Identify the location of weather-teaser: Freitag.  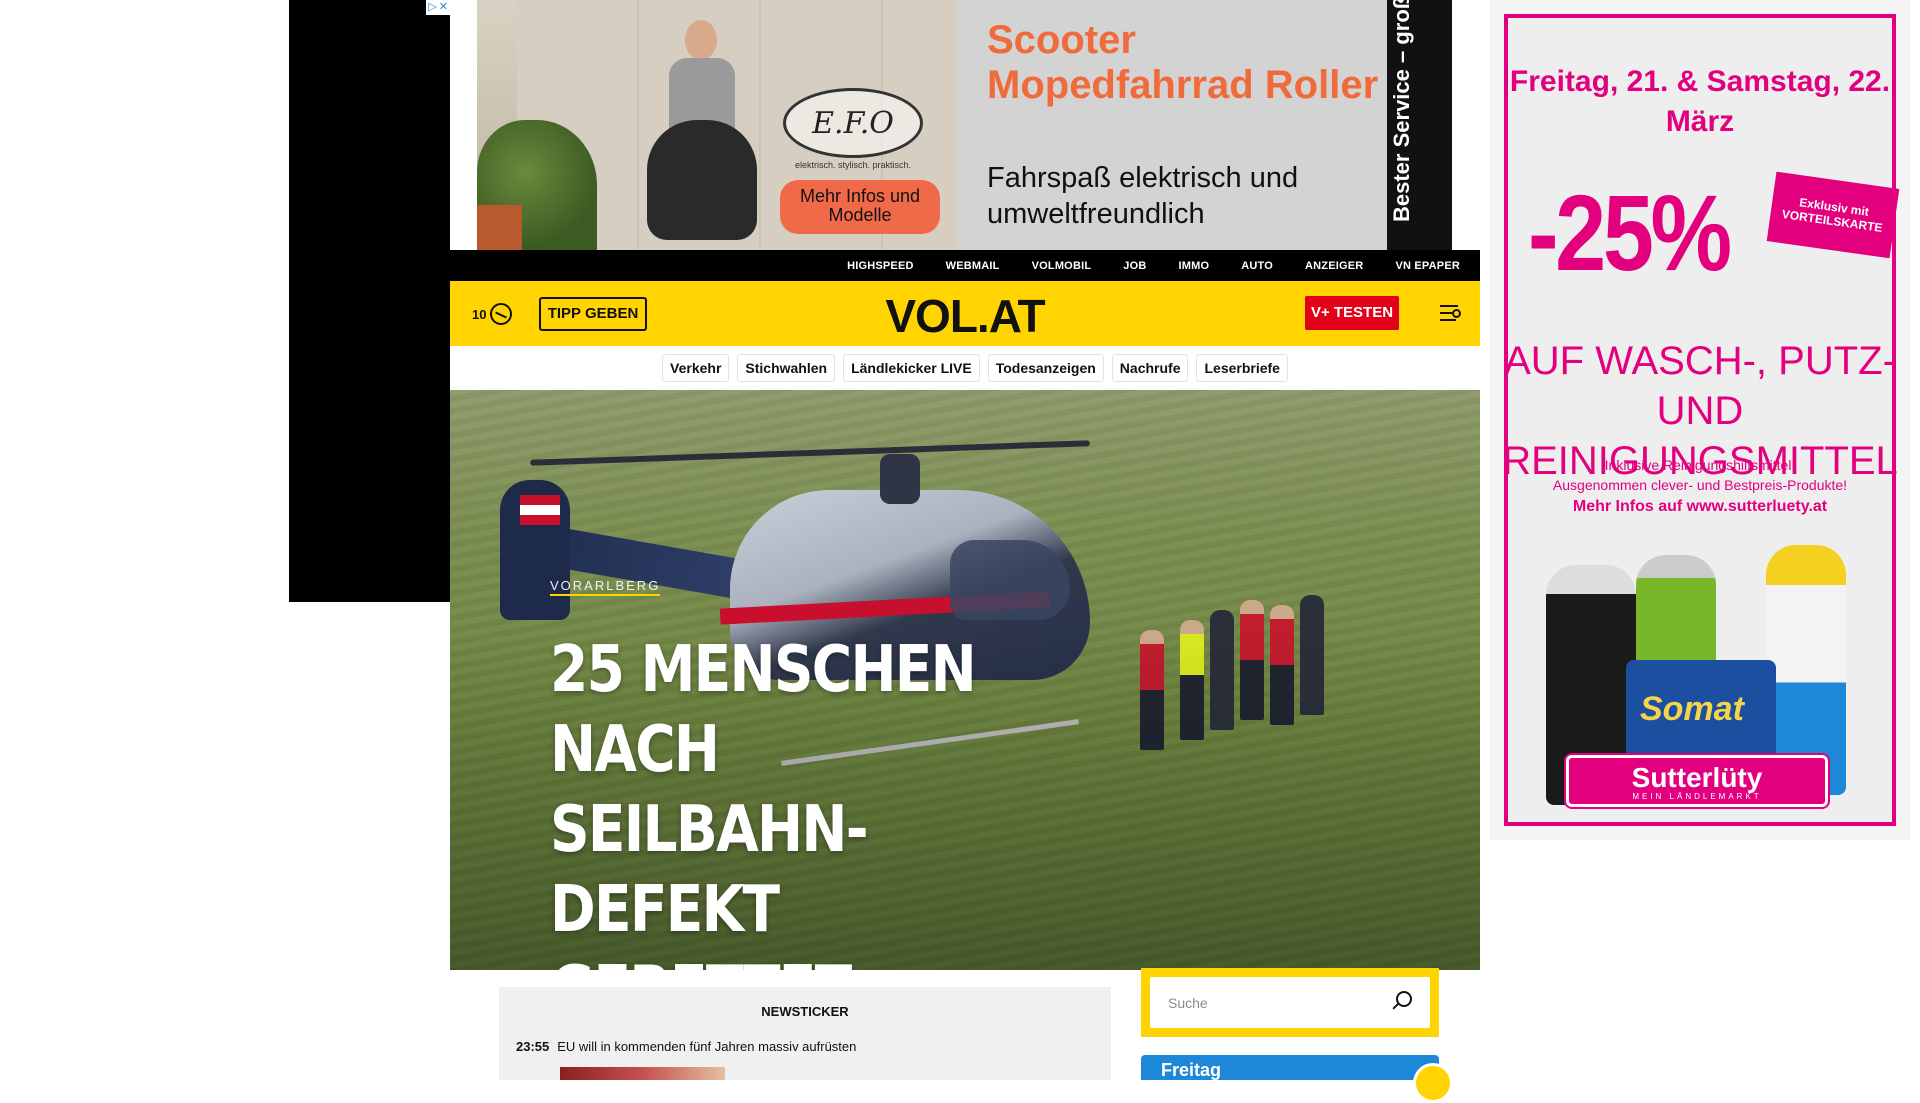
(1297, 1079).